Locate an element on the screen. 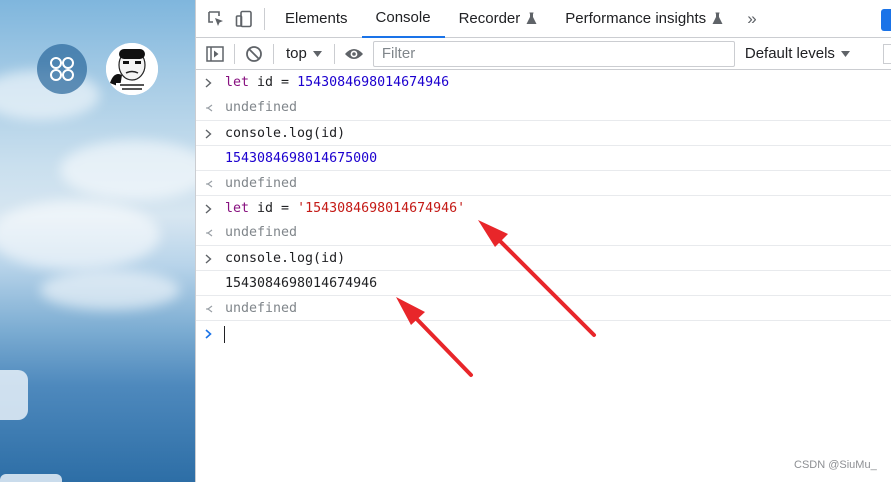  show-sidebar-icon is located at coordinates (215, 54).